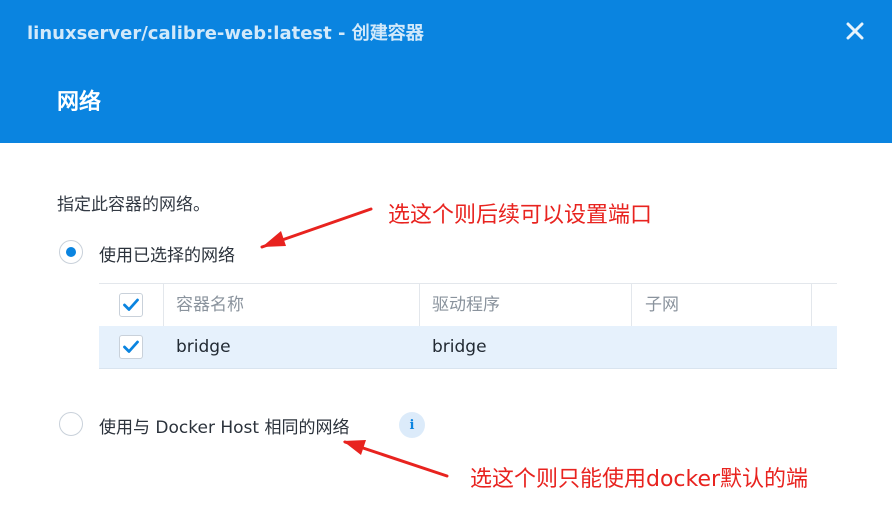 The height and width of the screenshot is (523, 892). Describe the element at coordinates (412, 425) in the screenshot. I see `info-icon: i` at that location.